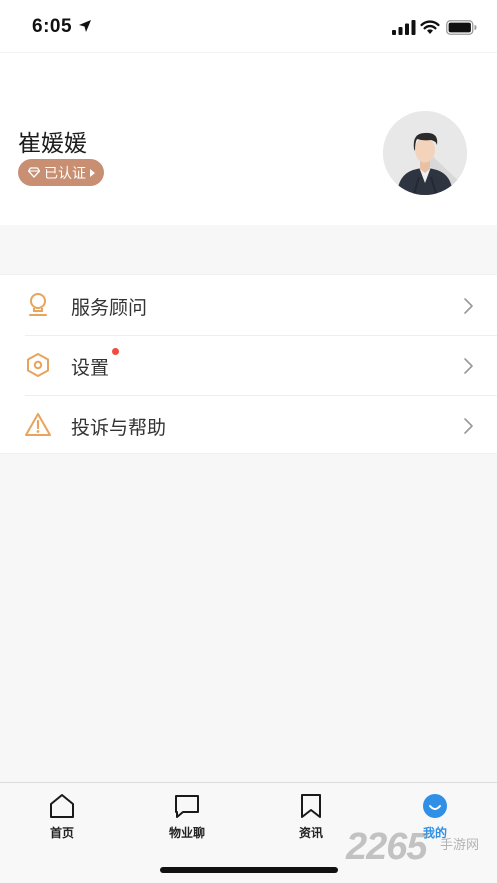  Describe the element at coordinates (85, 26) in the screenshot. I see `location-arrow-icon` at that location.